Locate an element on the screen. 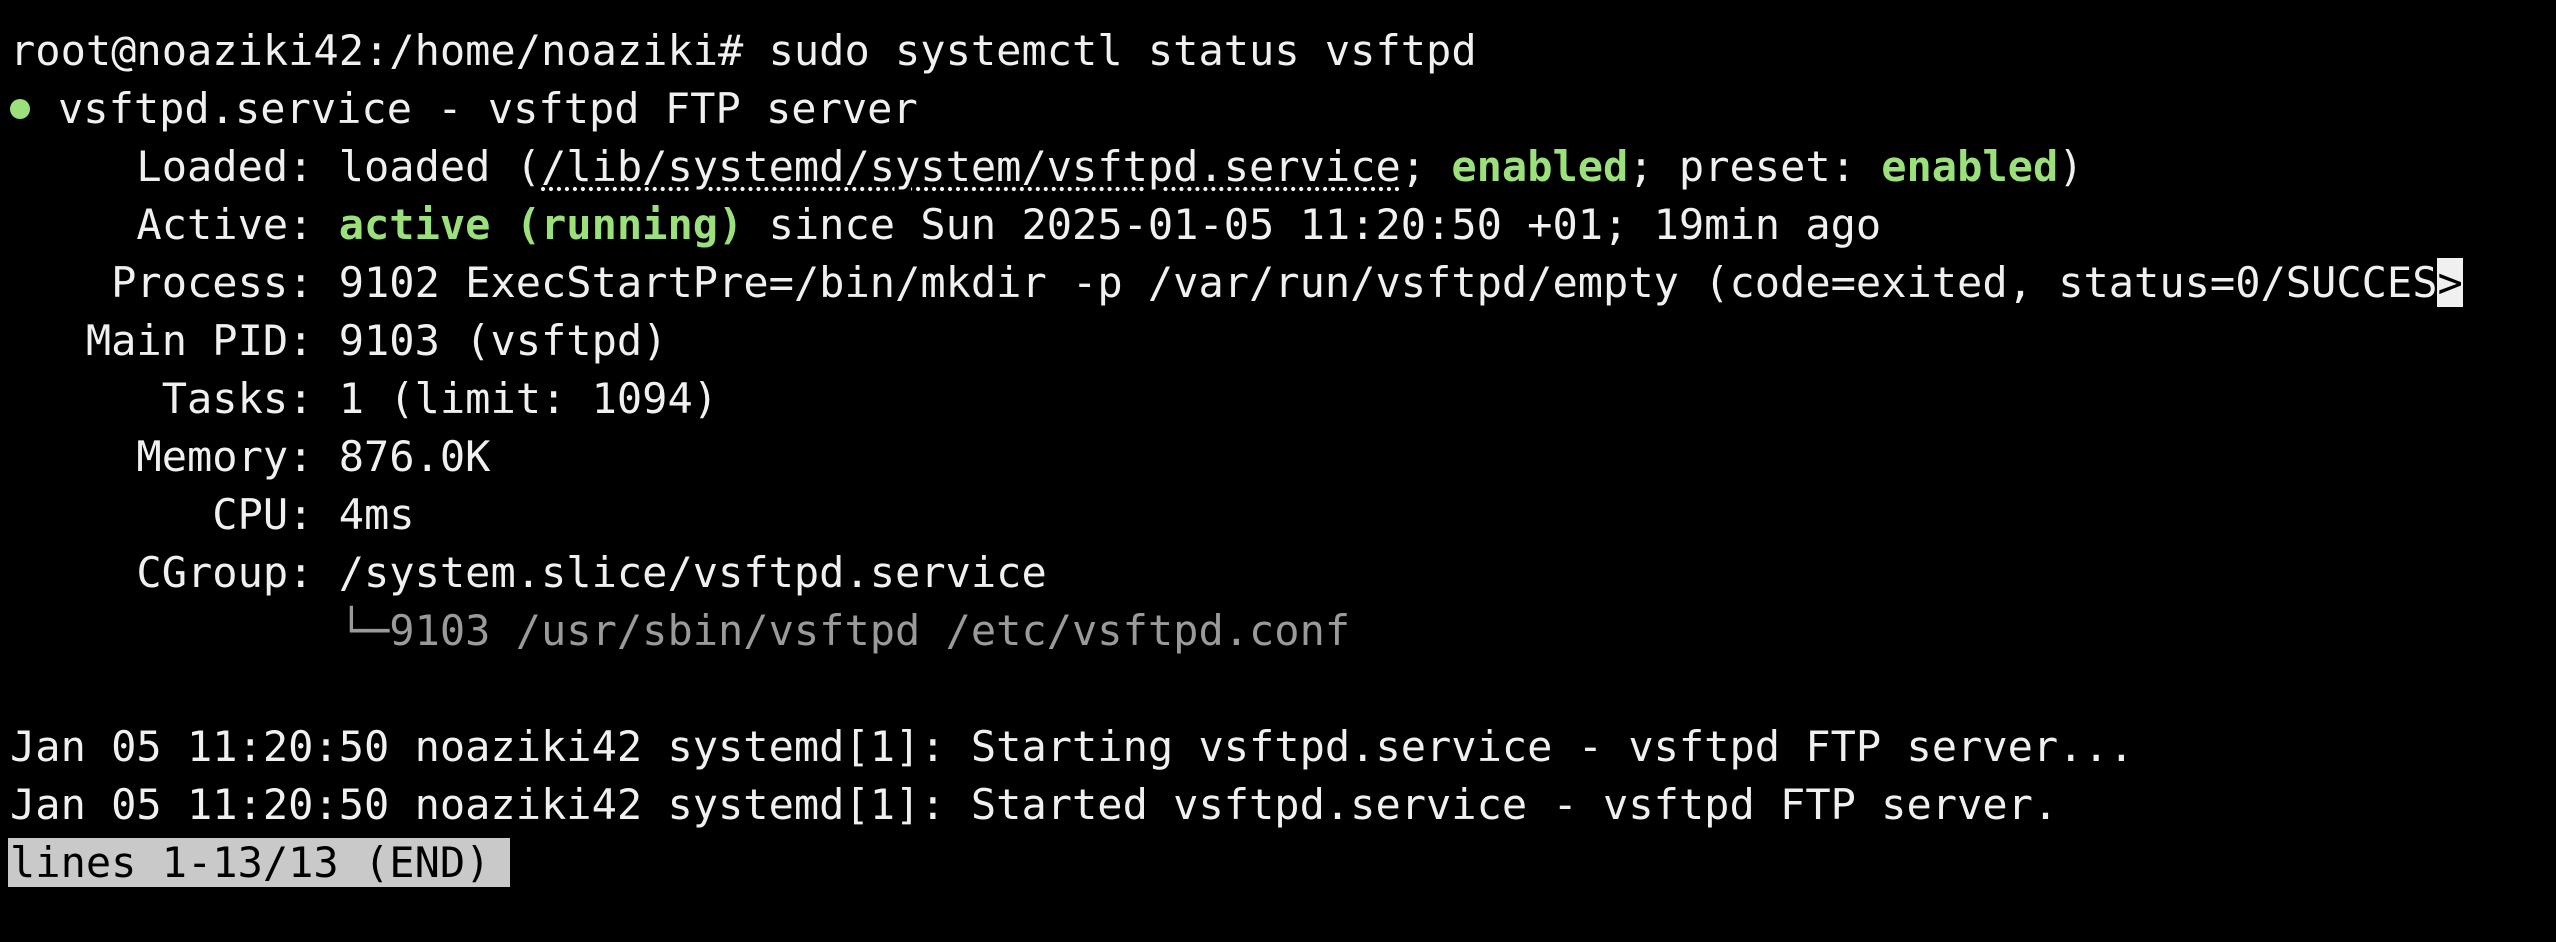 The height and width of the screenshot is (942, 2556). memory-line: Memory: 876.0K is located at coordinates (250, 457).